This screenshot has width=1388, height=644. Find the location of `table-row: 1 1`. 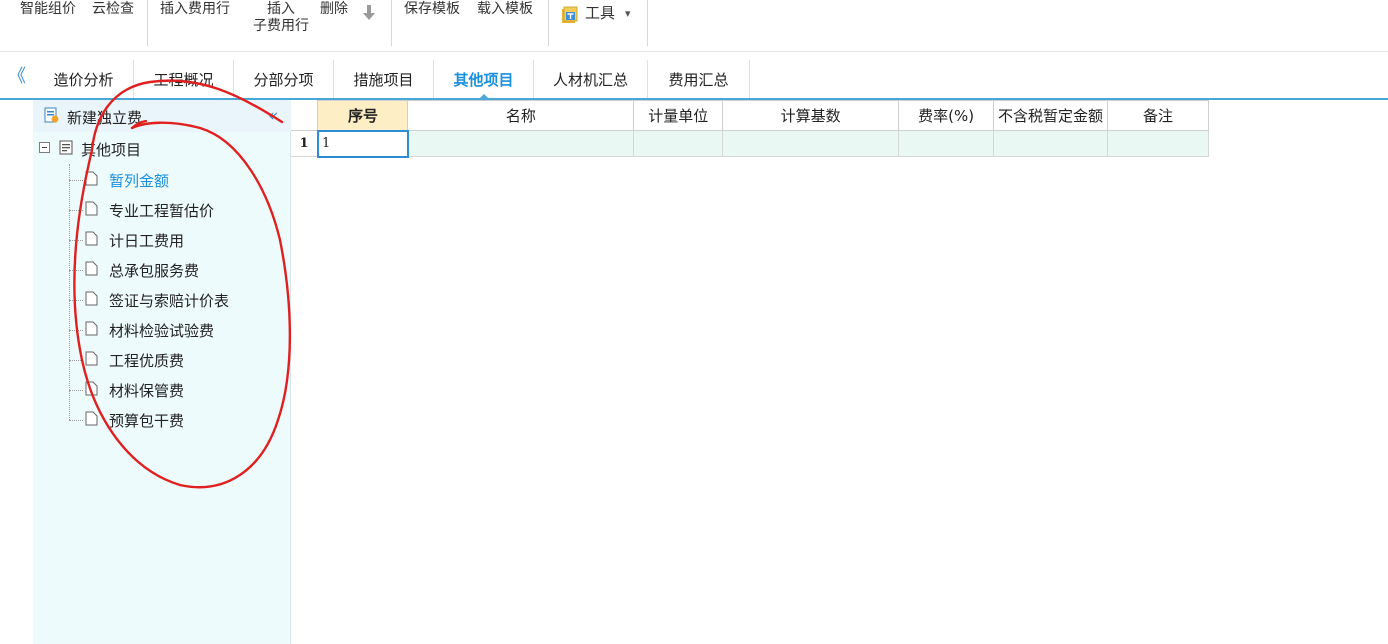

table-row: 1 1 is located at coordinates (750, 143).